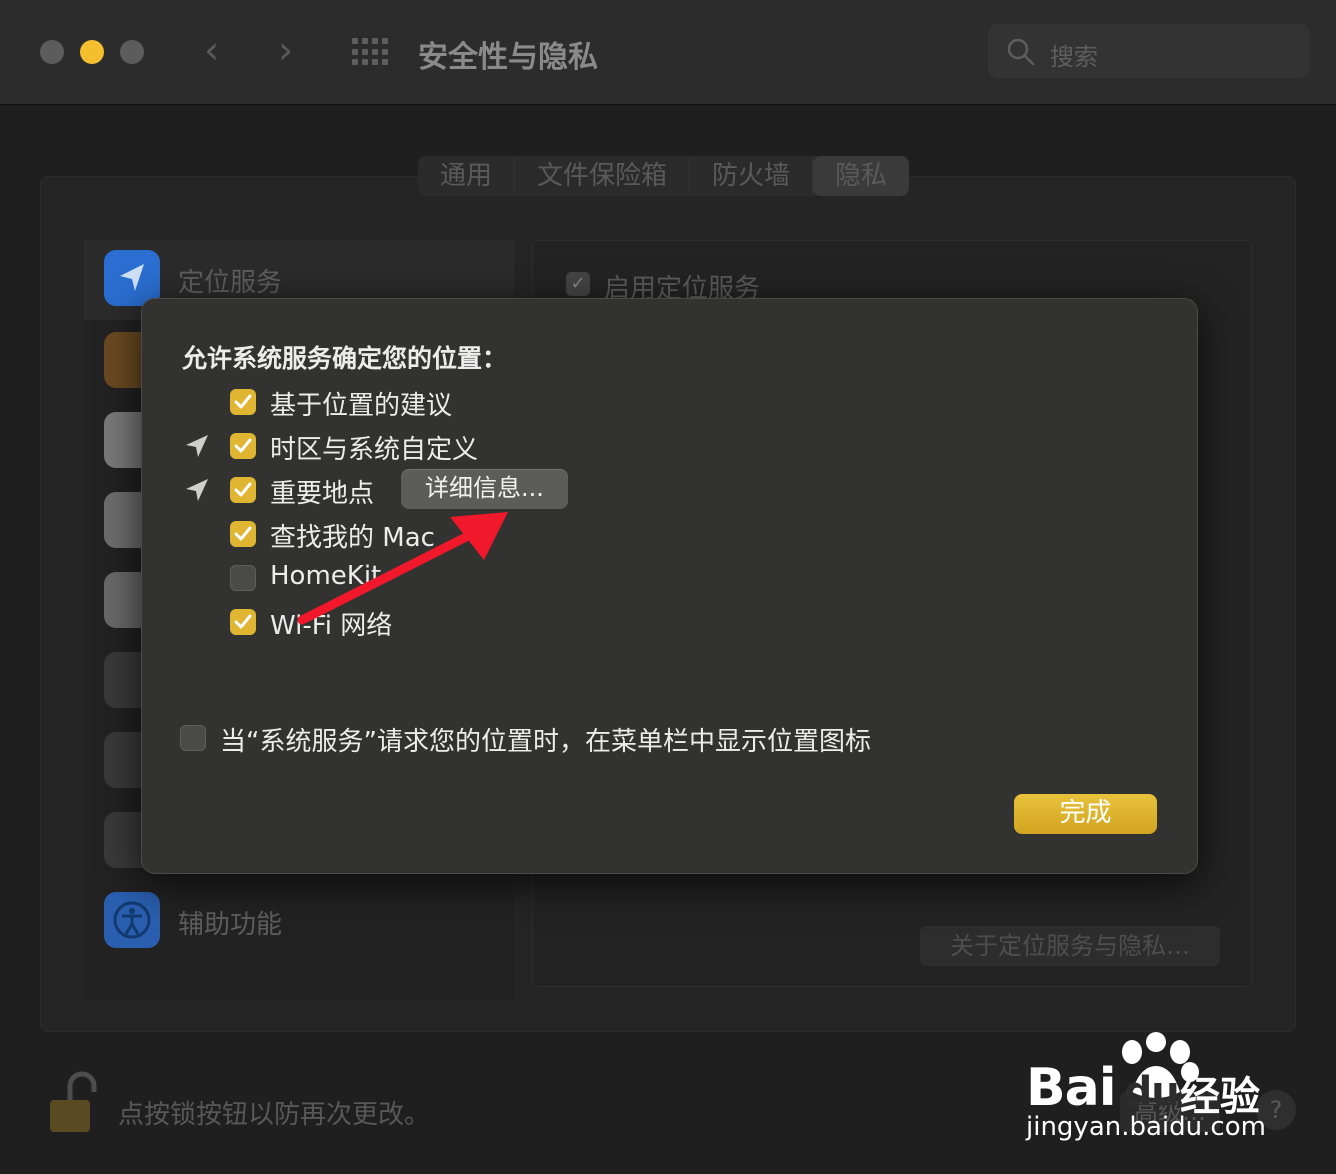 The height and width of the screenshot is (1174, 1336). What do you see at coordinates (230, 283) in the screenshot?
I see `sidebar-item-label: 定位服务` at bounding box center [230, 283].